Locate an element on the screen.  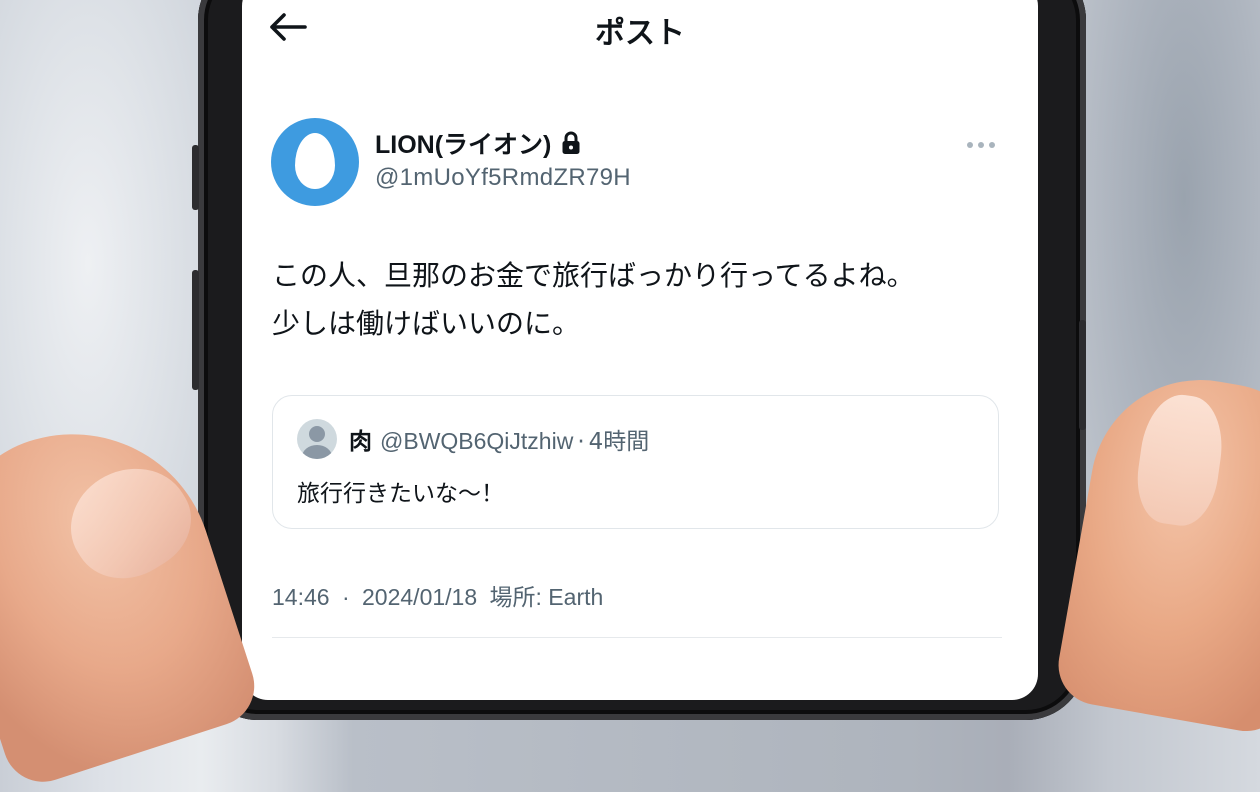
post-date: 2024/01/18 is located at coordinates (419, 597).